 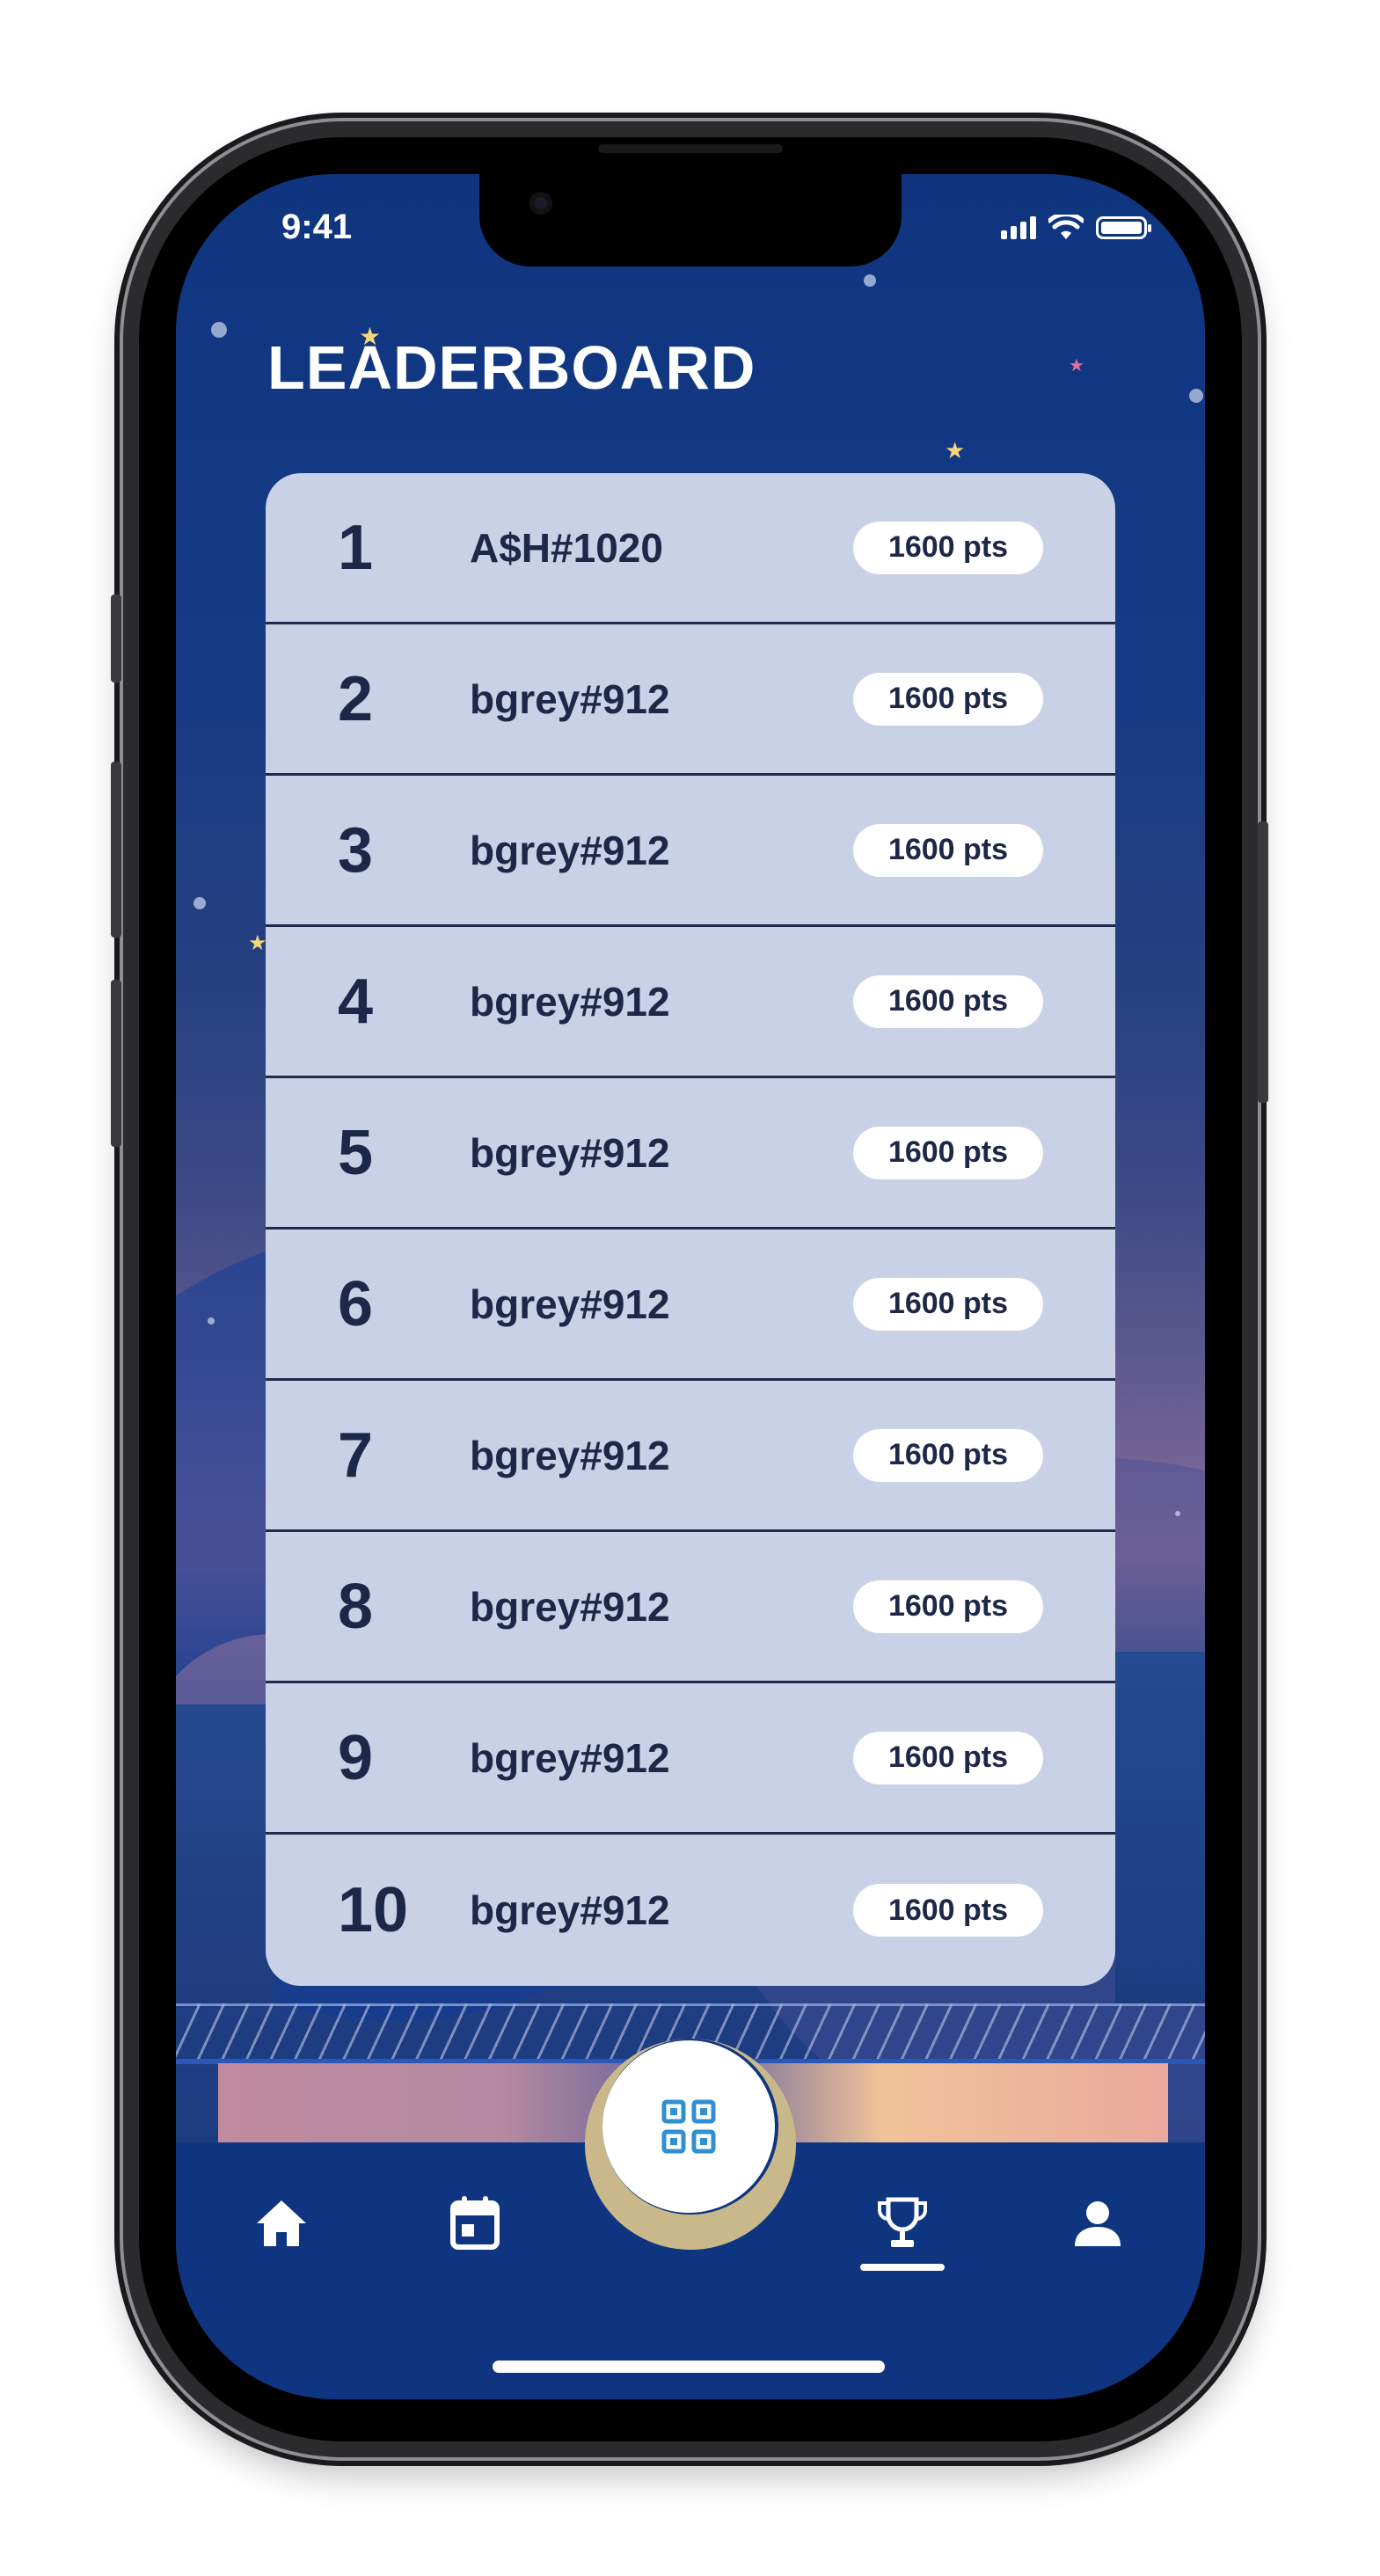 What do you see at coordinates (690, 1607) in the screenshot?
I see `leaderboard-row: 8 bgrey#912 1600 pts` at bounding box center [690, 1607].